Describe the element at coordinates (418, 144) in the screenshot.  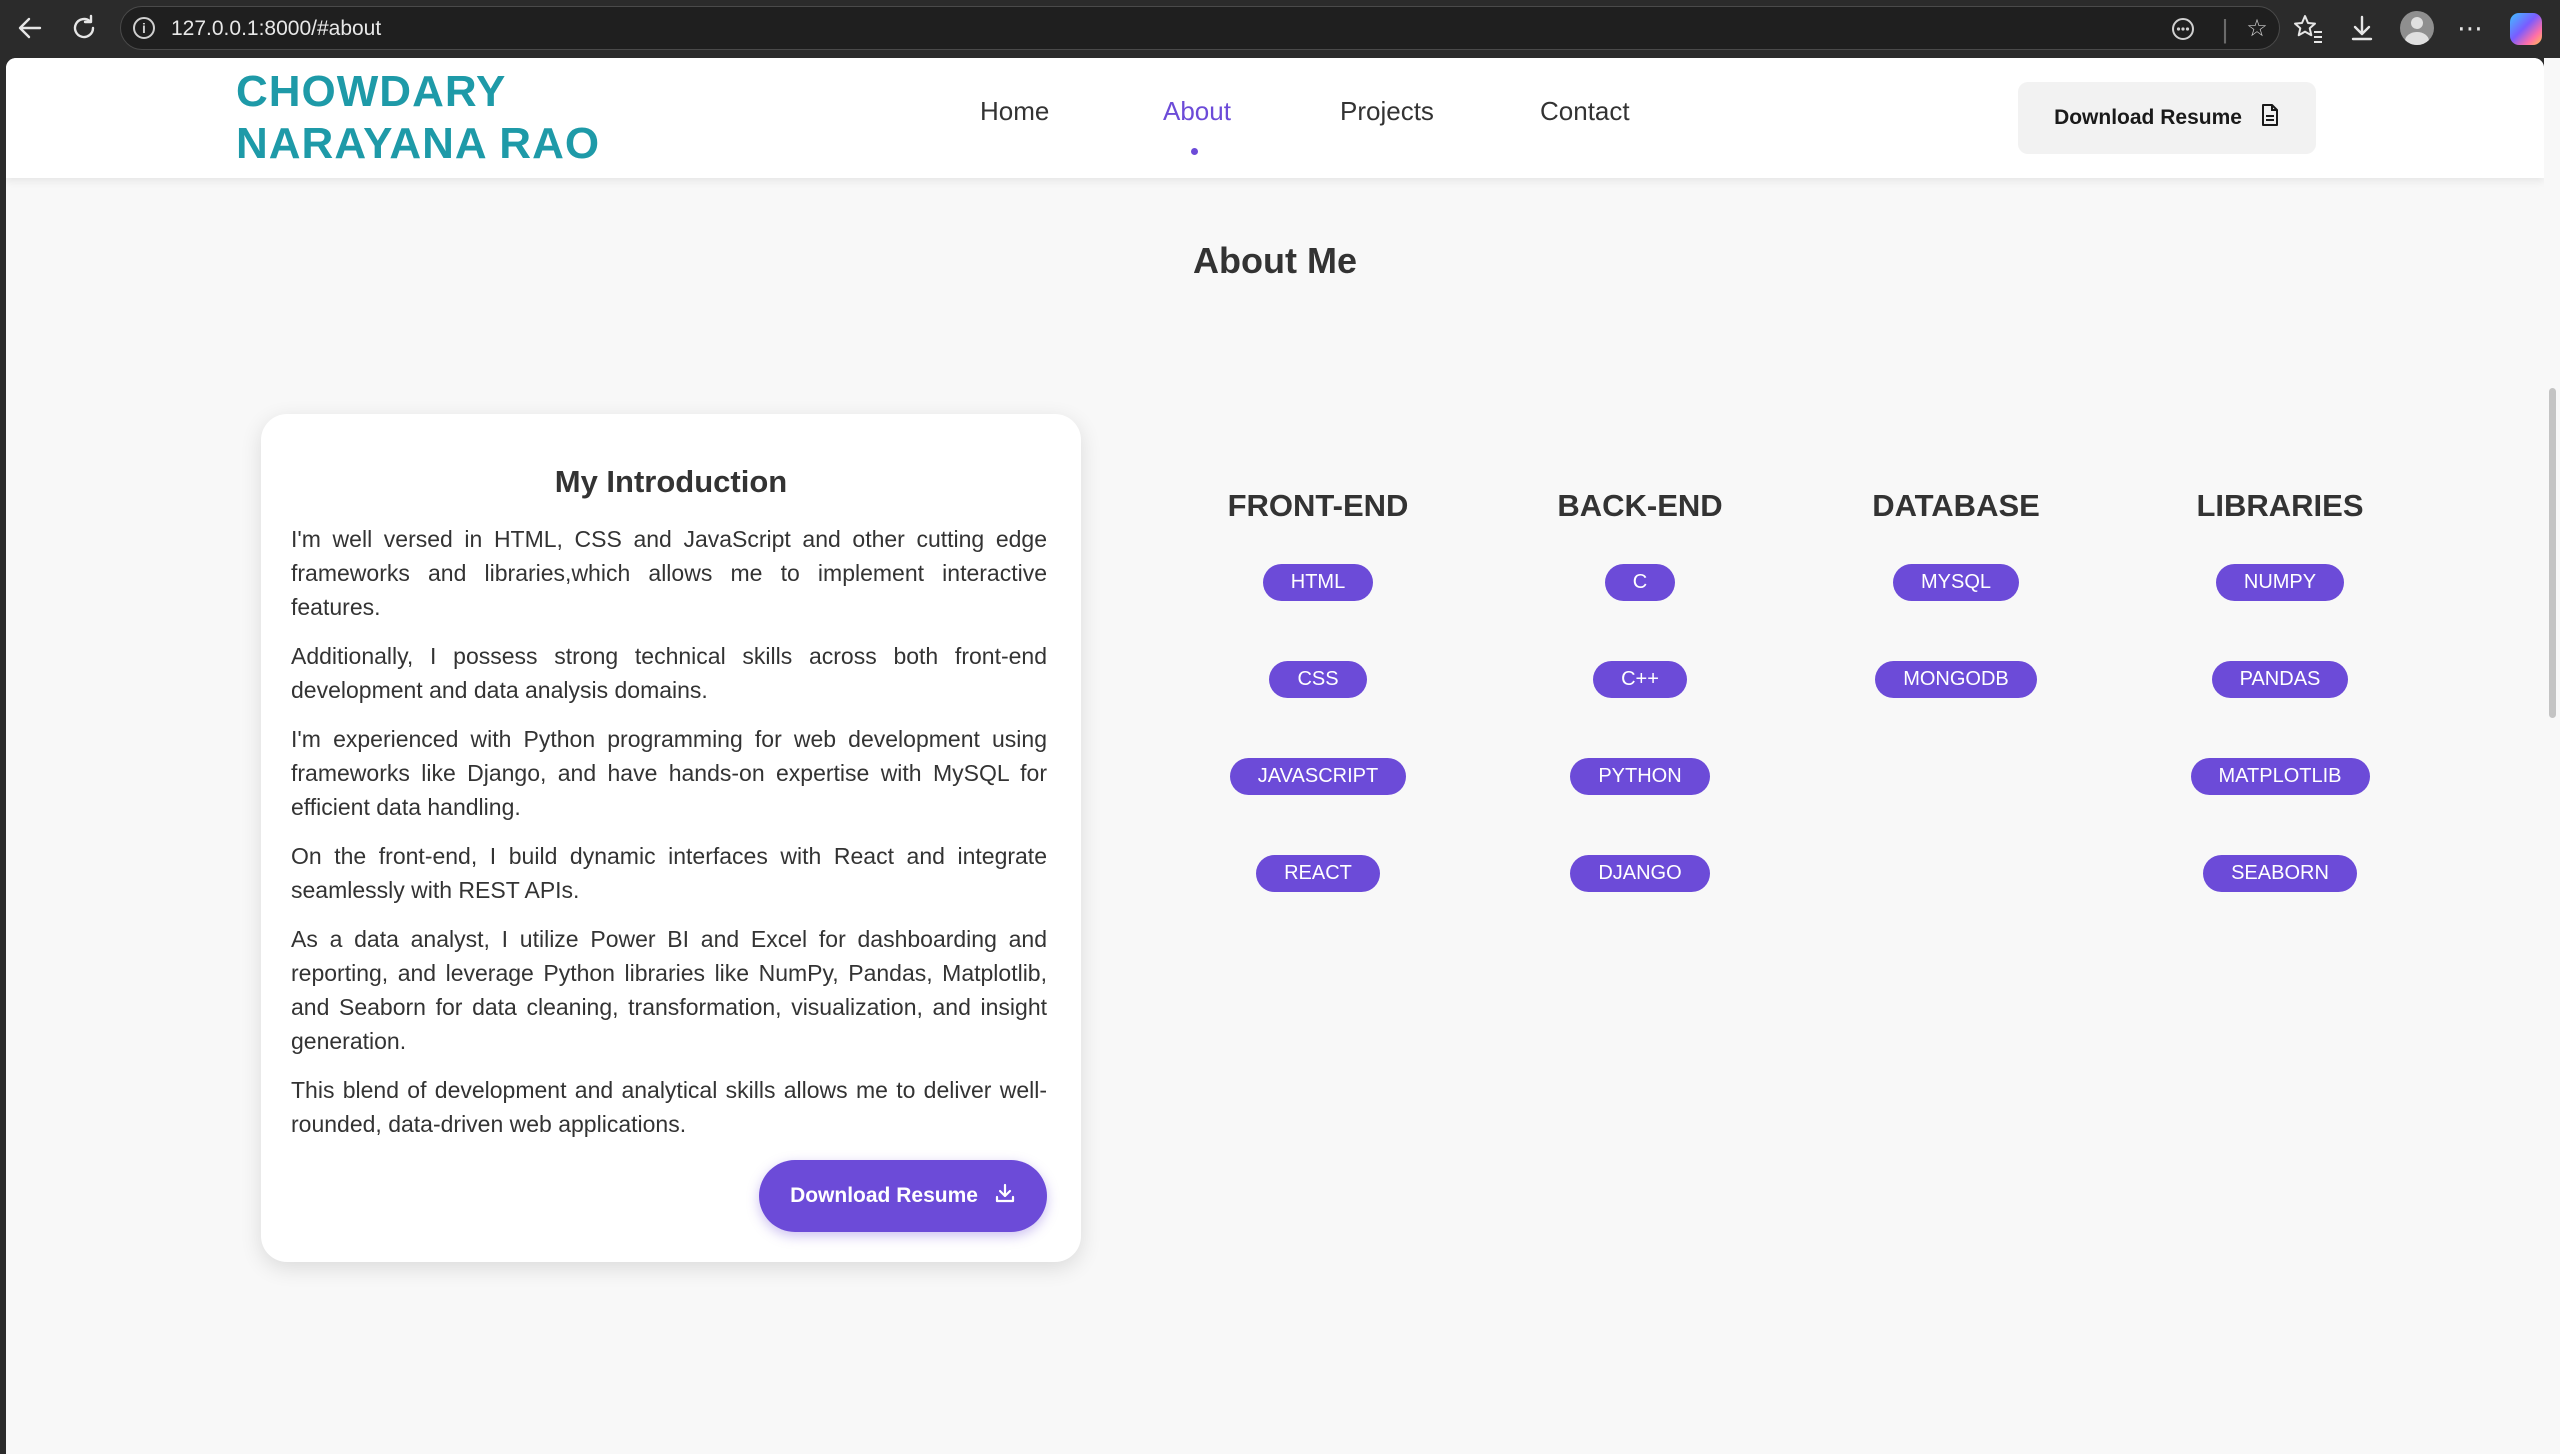
I see `brand-line-2: NARAYANA RAO` at that location.